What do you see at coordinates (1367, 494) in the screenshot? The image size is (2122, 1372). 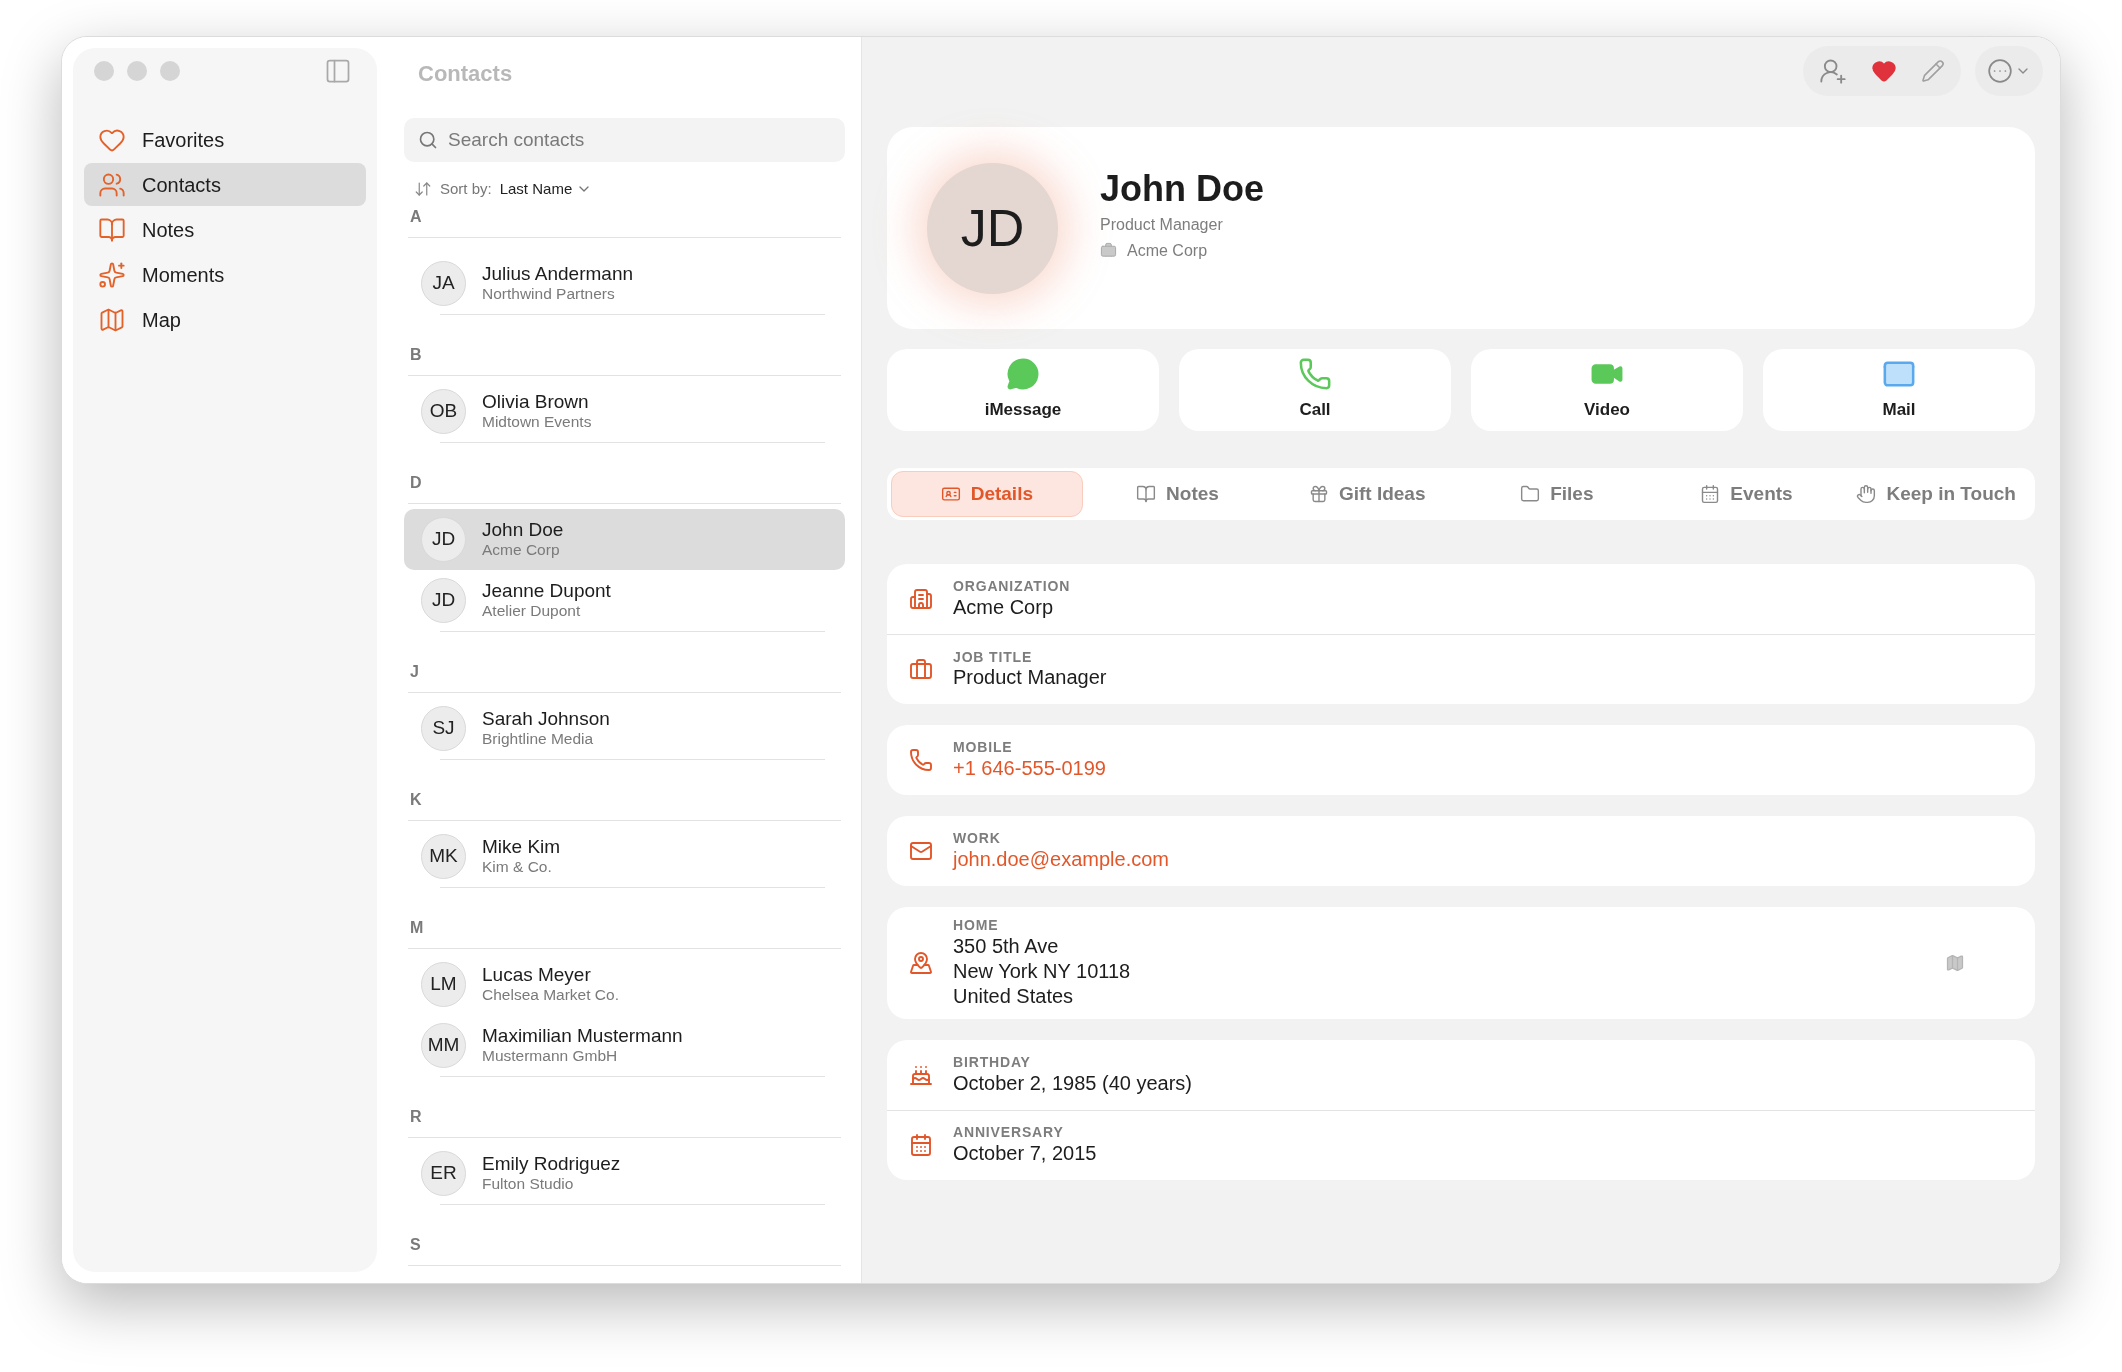 I see `tab: Gift Ideas` at bounding box center [1367, 494].